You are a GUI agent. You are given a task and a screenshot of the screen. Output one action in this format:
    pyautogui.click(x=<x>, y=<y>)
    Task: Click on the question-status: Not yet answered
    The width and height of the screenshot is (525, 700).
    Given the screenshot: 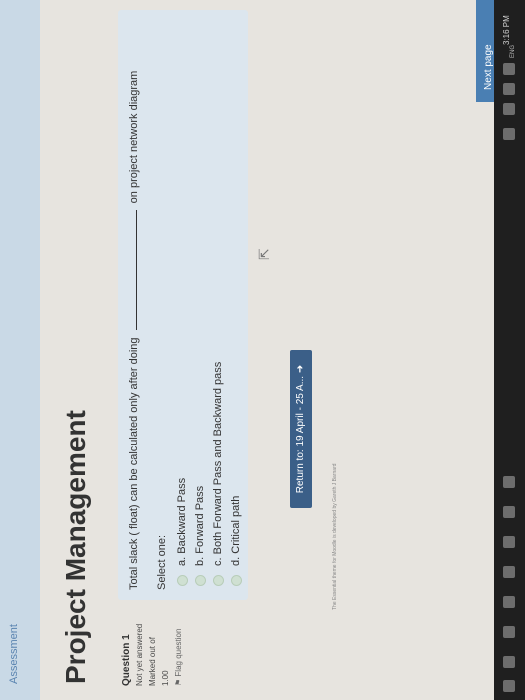 What is the action you would take?
    pyautogui.click(x=139, y=654)
    